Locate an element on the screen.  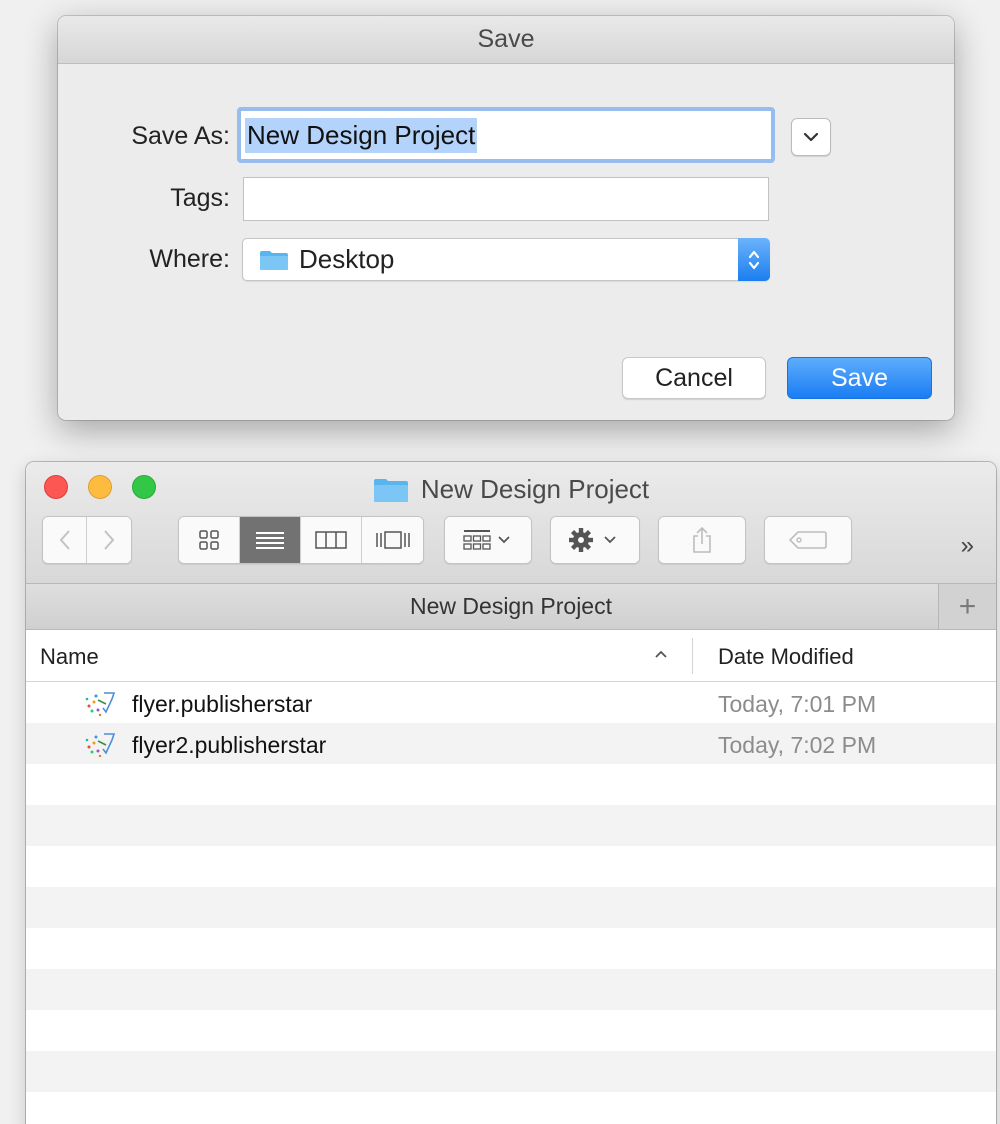
tab-new-design-project: New Design Project is located at coordinates (511, 606).